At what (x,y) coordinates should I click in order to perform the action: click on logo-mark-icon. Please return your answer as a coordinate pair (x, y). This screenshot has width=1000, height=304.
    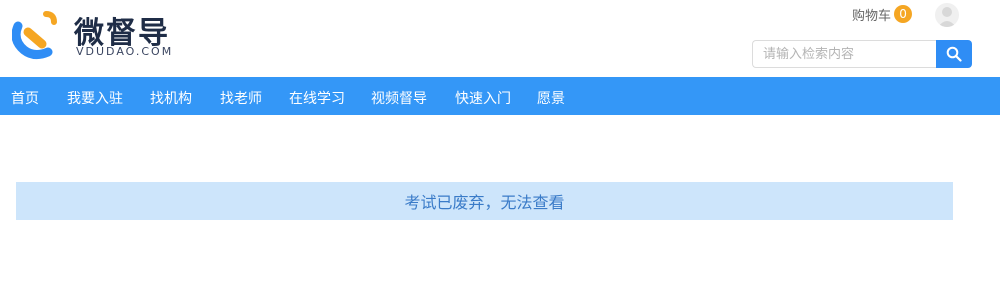
    Looking at the image, I should click on (34, 35).